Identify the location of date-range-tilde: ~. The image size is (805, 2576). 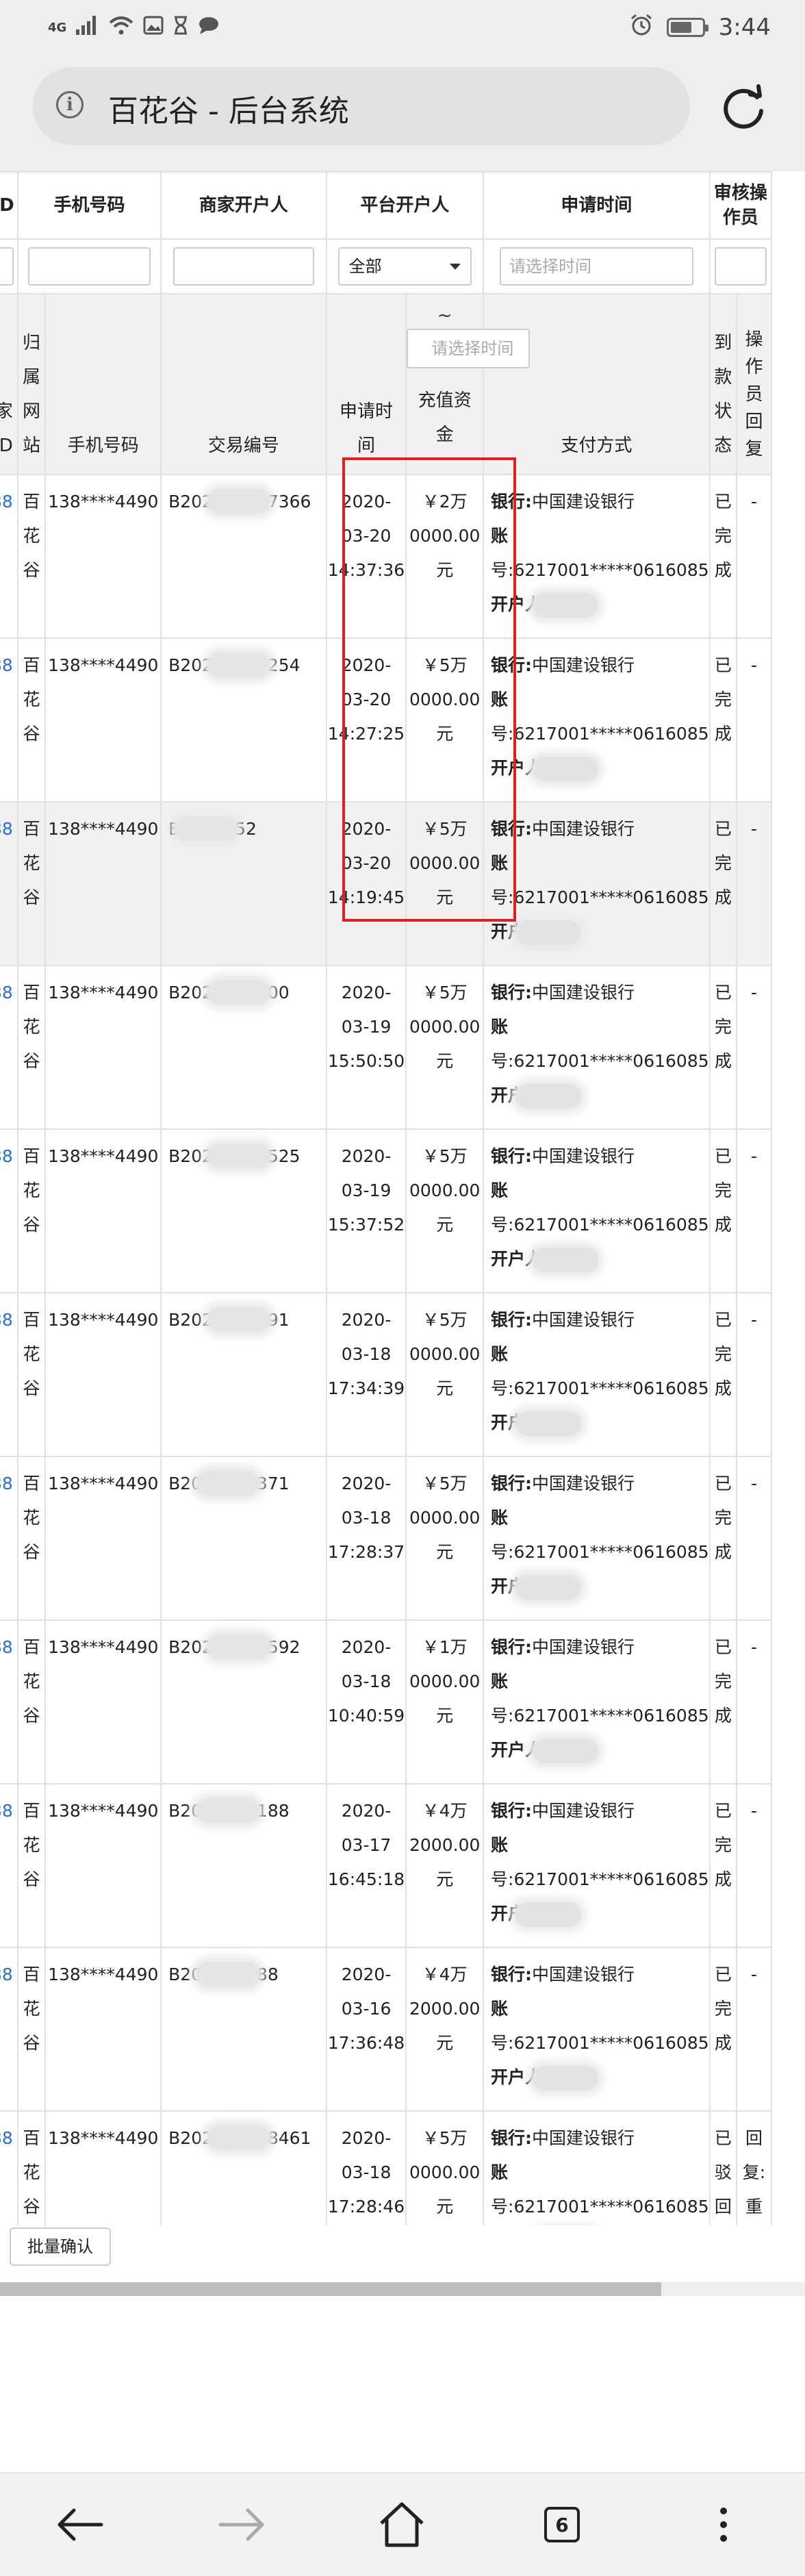
(445, 315).